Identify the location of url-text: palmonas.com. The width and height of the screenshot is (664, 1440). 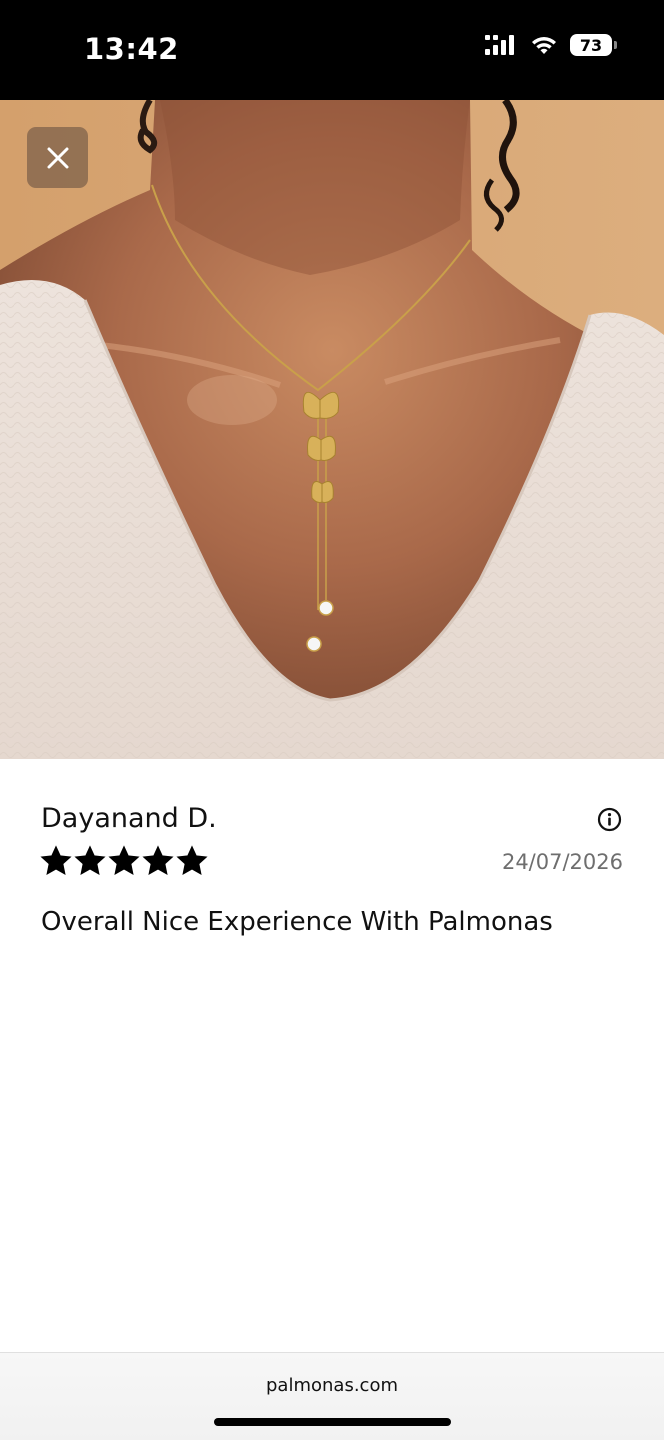
(332, 1385).